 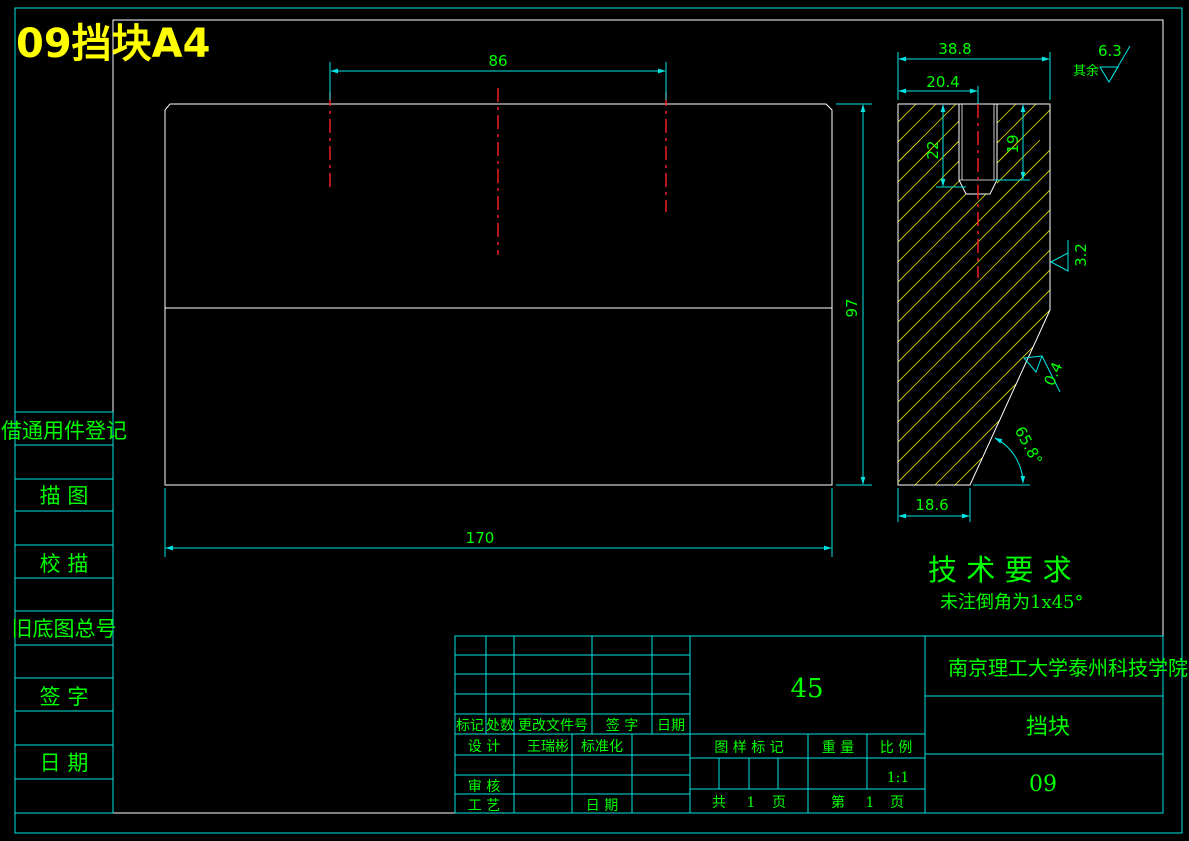 What do you see at coordinates (870, 803) in the screenshot?
I see `sheet-number: 1` at bounding box center [870, 803].